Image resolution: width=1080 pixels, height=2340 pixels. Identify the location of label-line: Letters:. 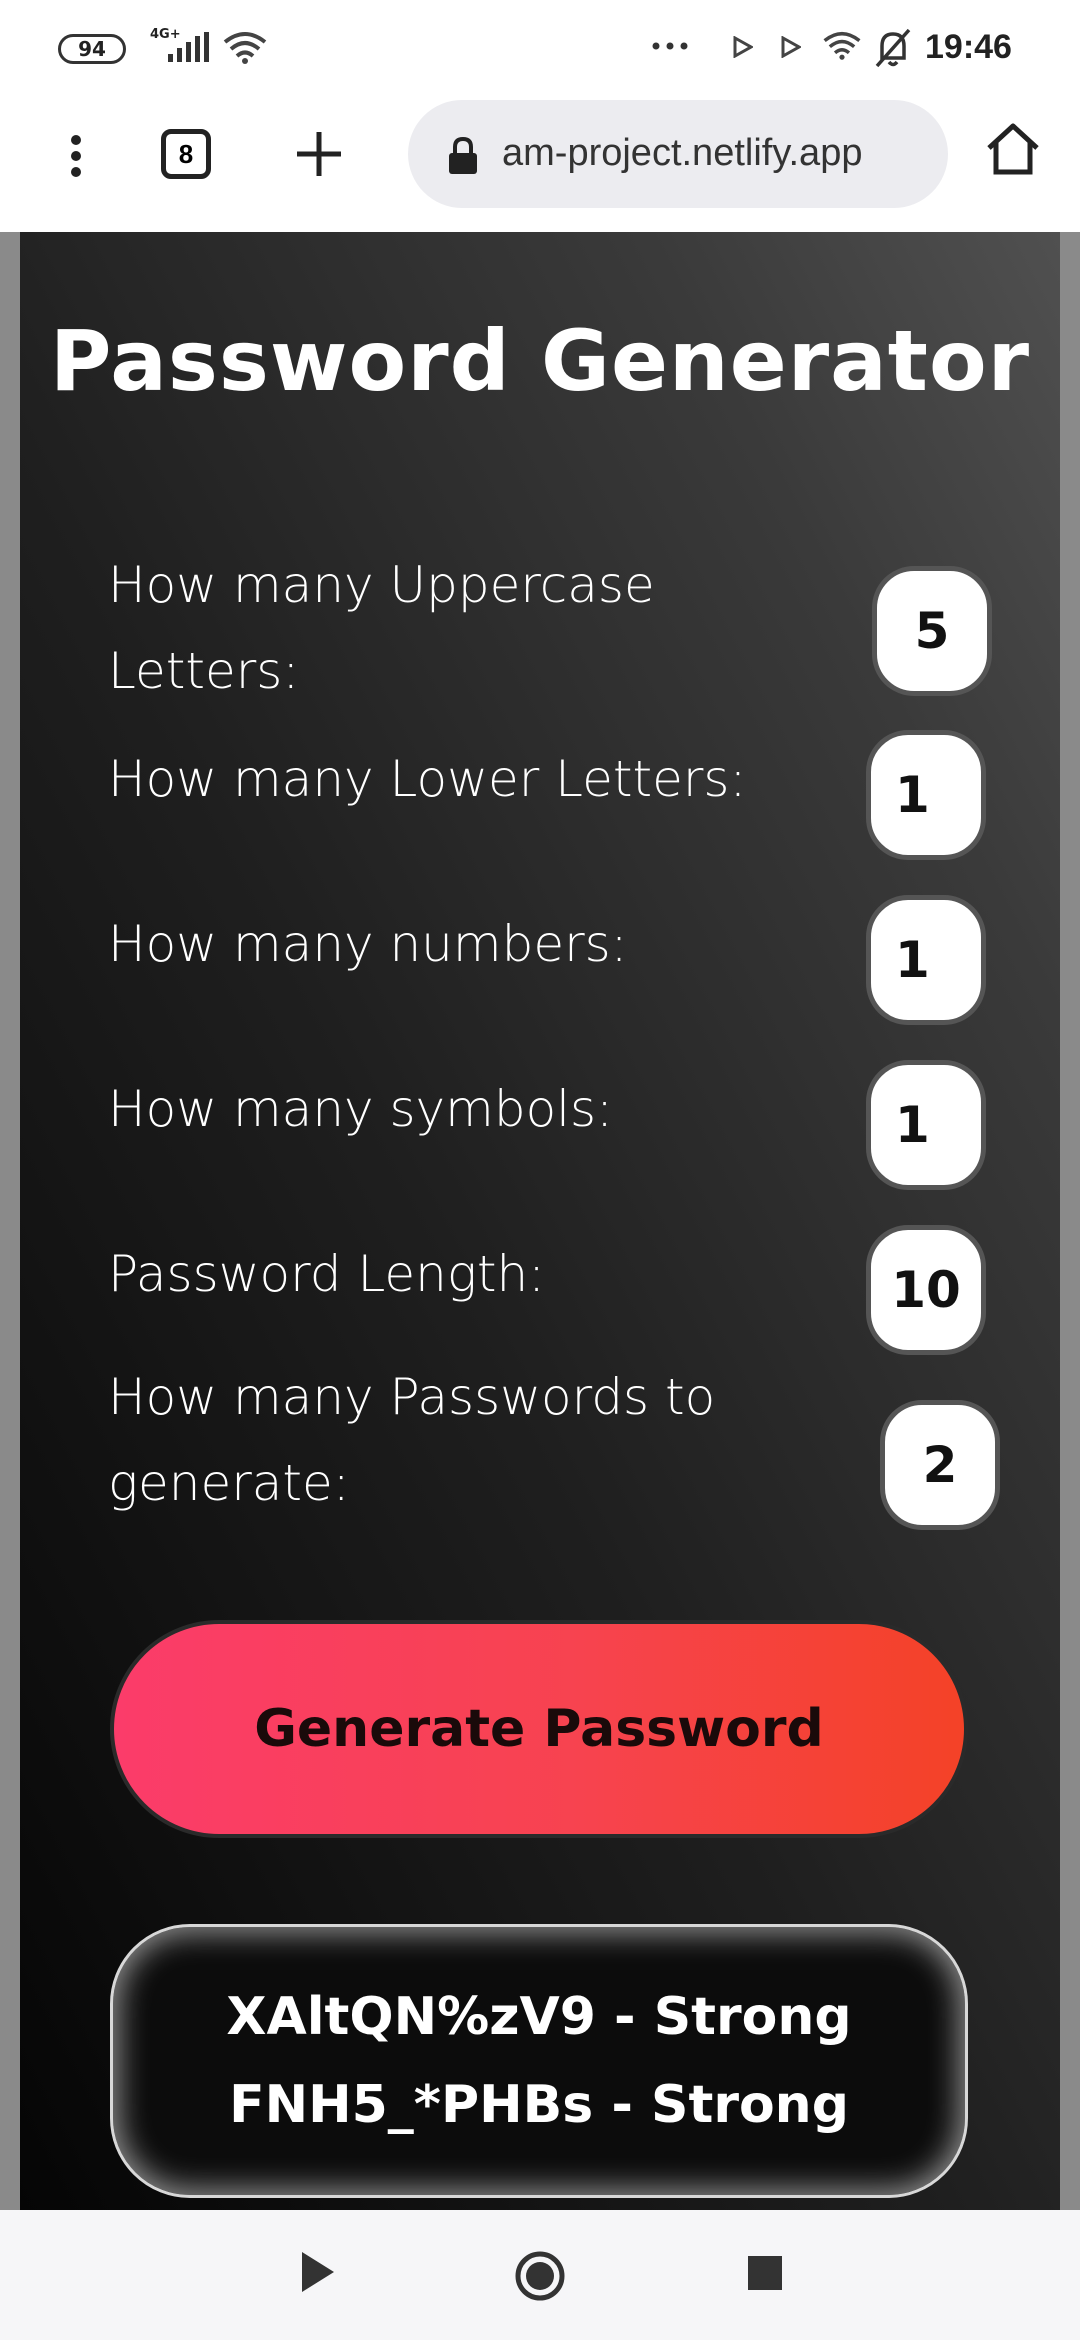
(204, 671).